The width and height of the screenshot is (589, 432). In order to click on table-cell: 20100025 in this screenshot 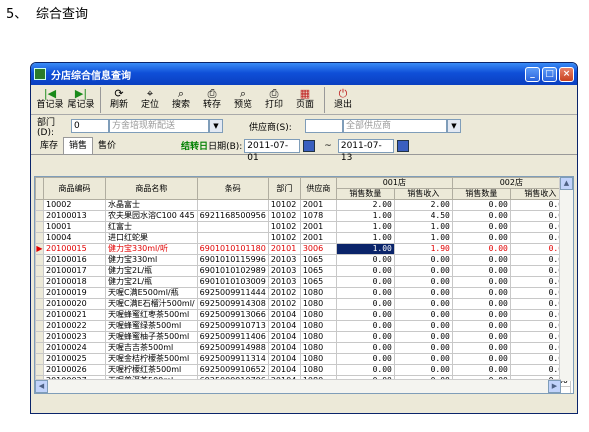, I will do `click(74, 359)`.